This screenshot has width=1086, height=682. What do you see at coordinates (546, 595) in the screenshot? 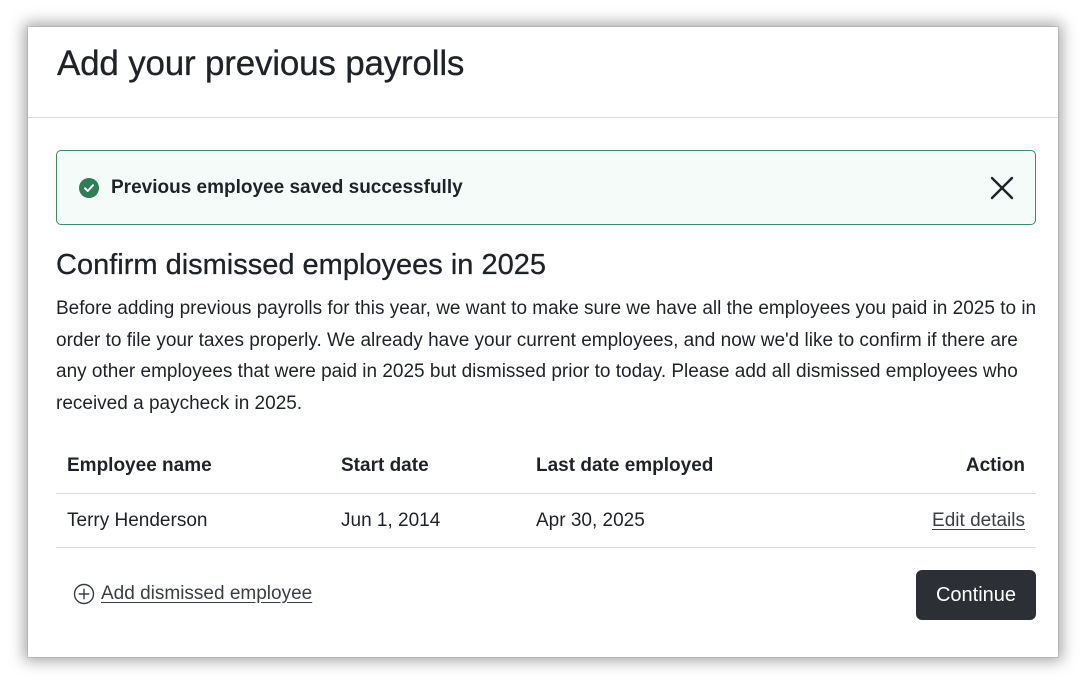
I see `modal-footer: Add dismissed employee Continue` at bounding box center [546, 595].